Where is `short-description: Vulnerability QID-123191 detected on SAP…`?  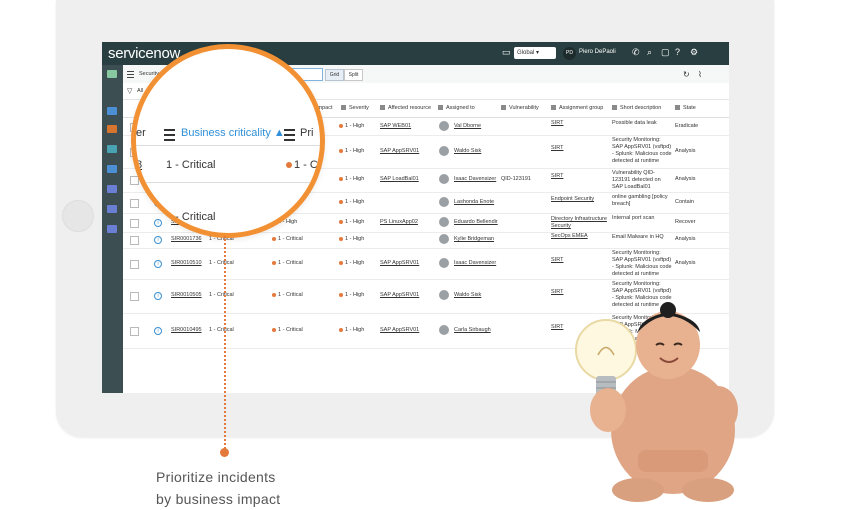
short-description: Vulnerability QID-123191 detected on SAP… is located at coordinates (636, 180).